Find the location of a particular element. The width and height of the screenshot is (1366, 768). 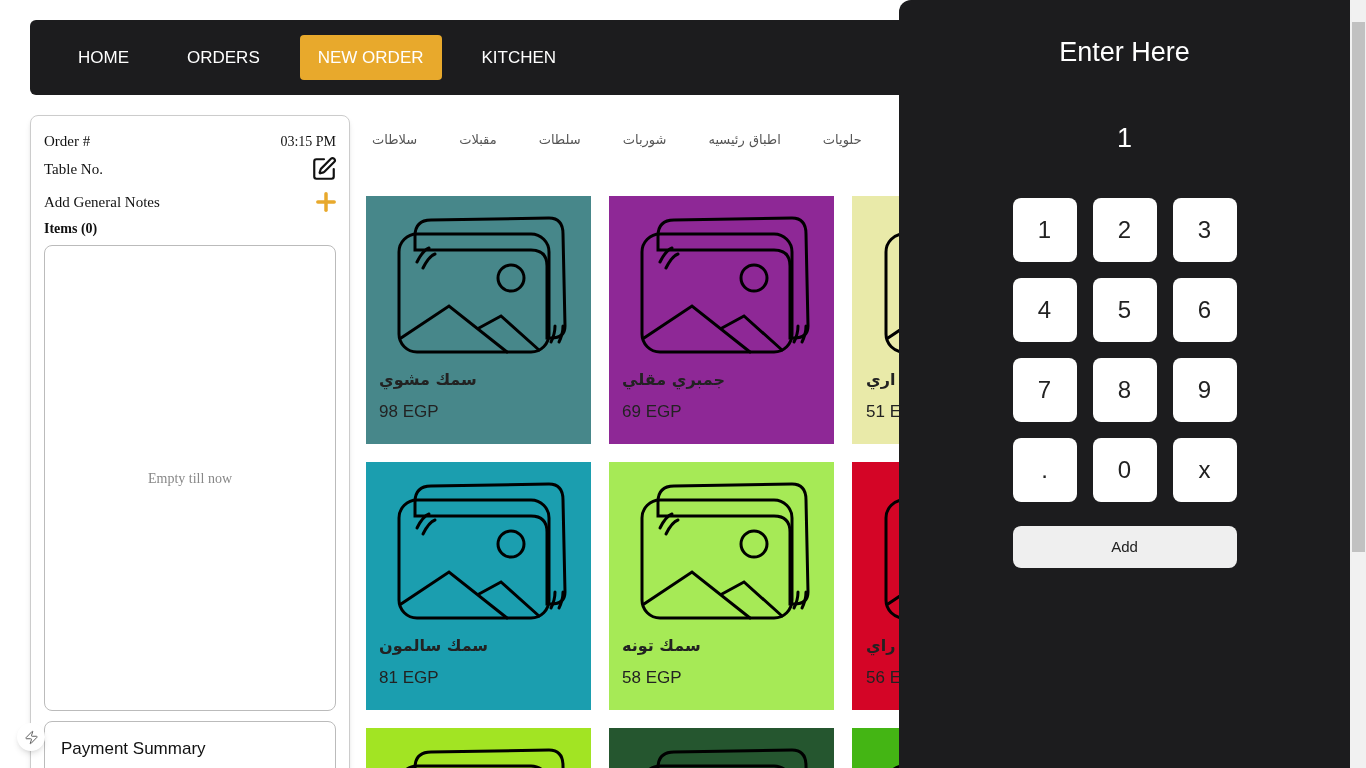

product-price: 69 EGP is located at coordinates (652, 412).